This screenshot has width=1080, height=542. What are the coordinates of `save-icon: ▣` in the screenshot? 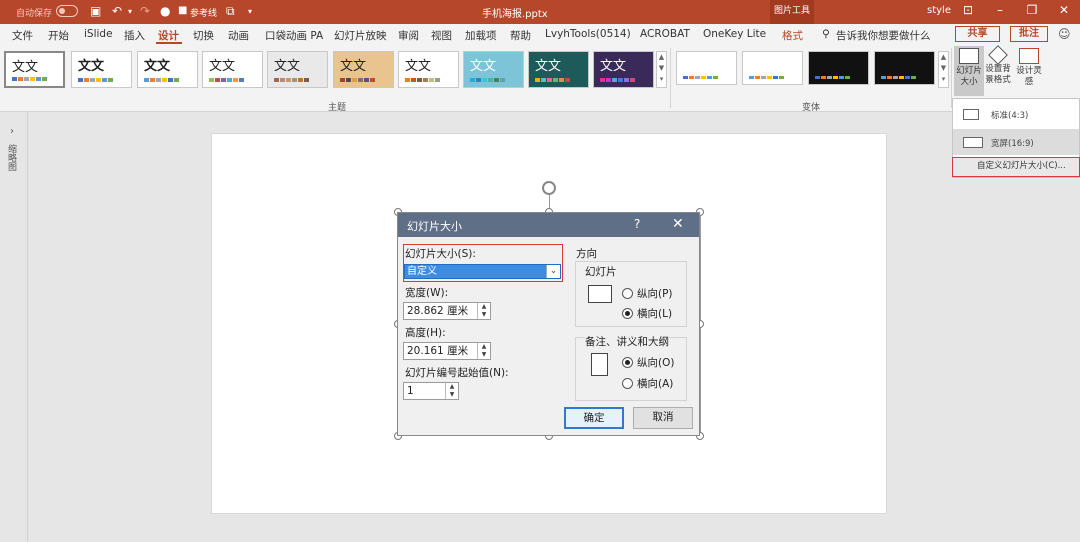 It's located at (95, 11).